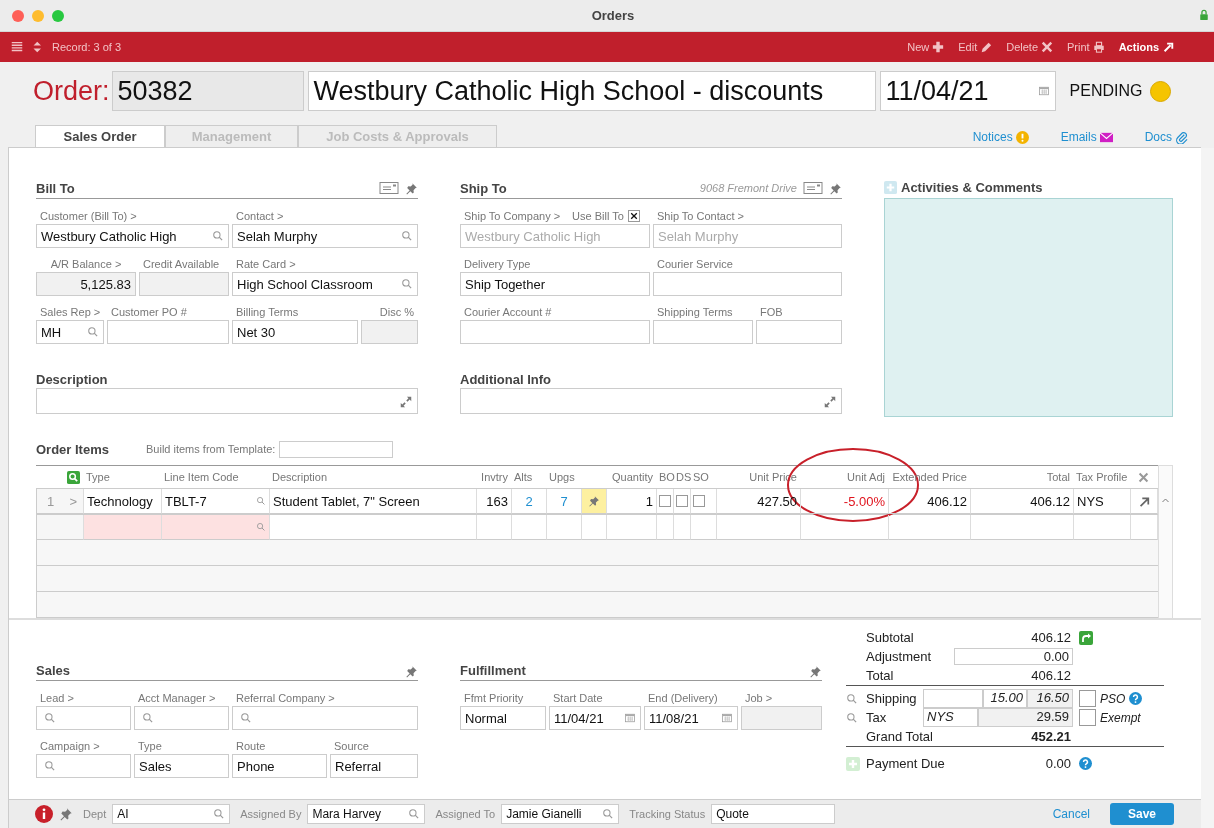  Describe the element at coordinates (44, 814) in the screenshot. I see `info-icon` at that location.